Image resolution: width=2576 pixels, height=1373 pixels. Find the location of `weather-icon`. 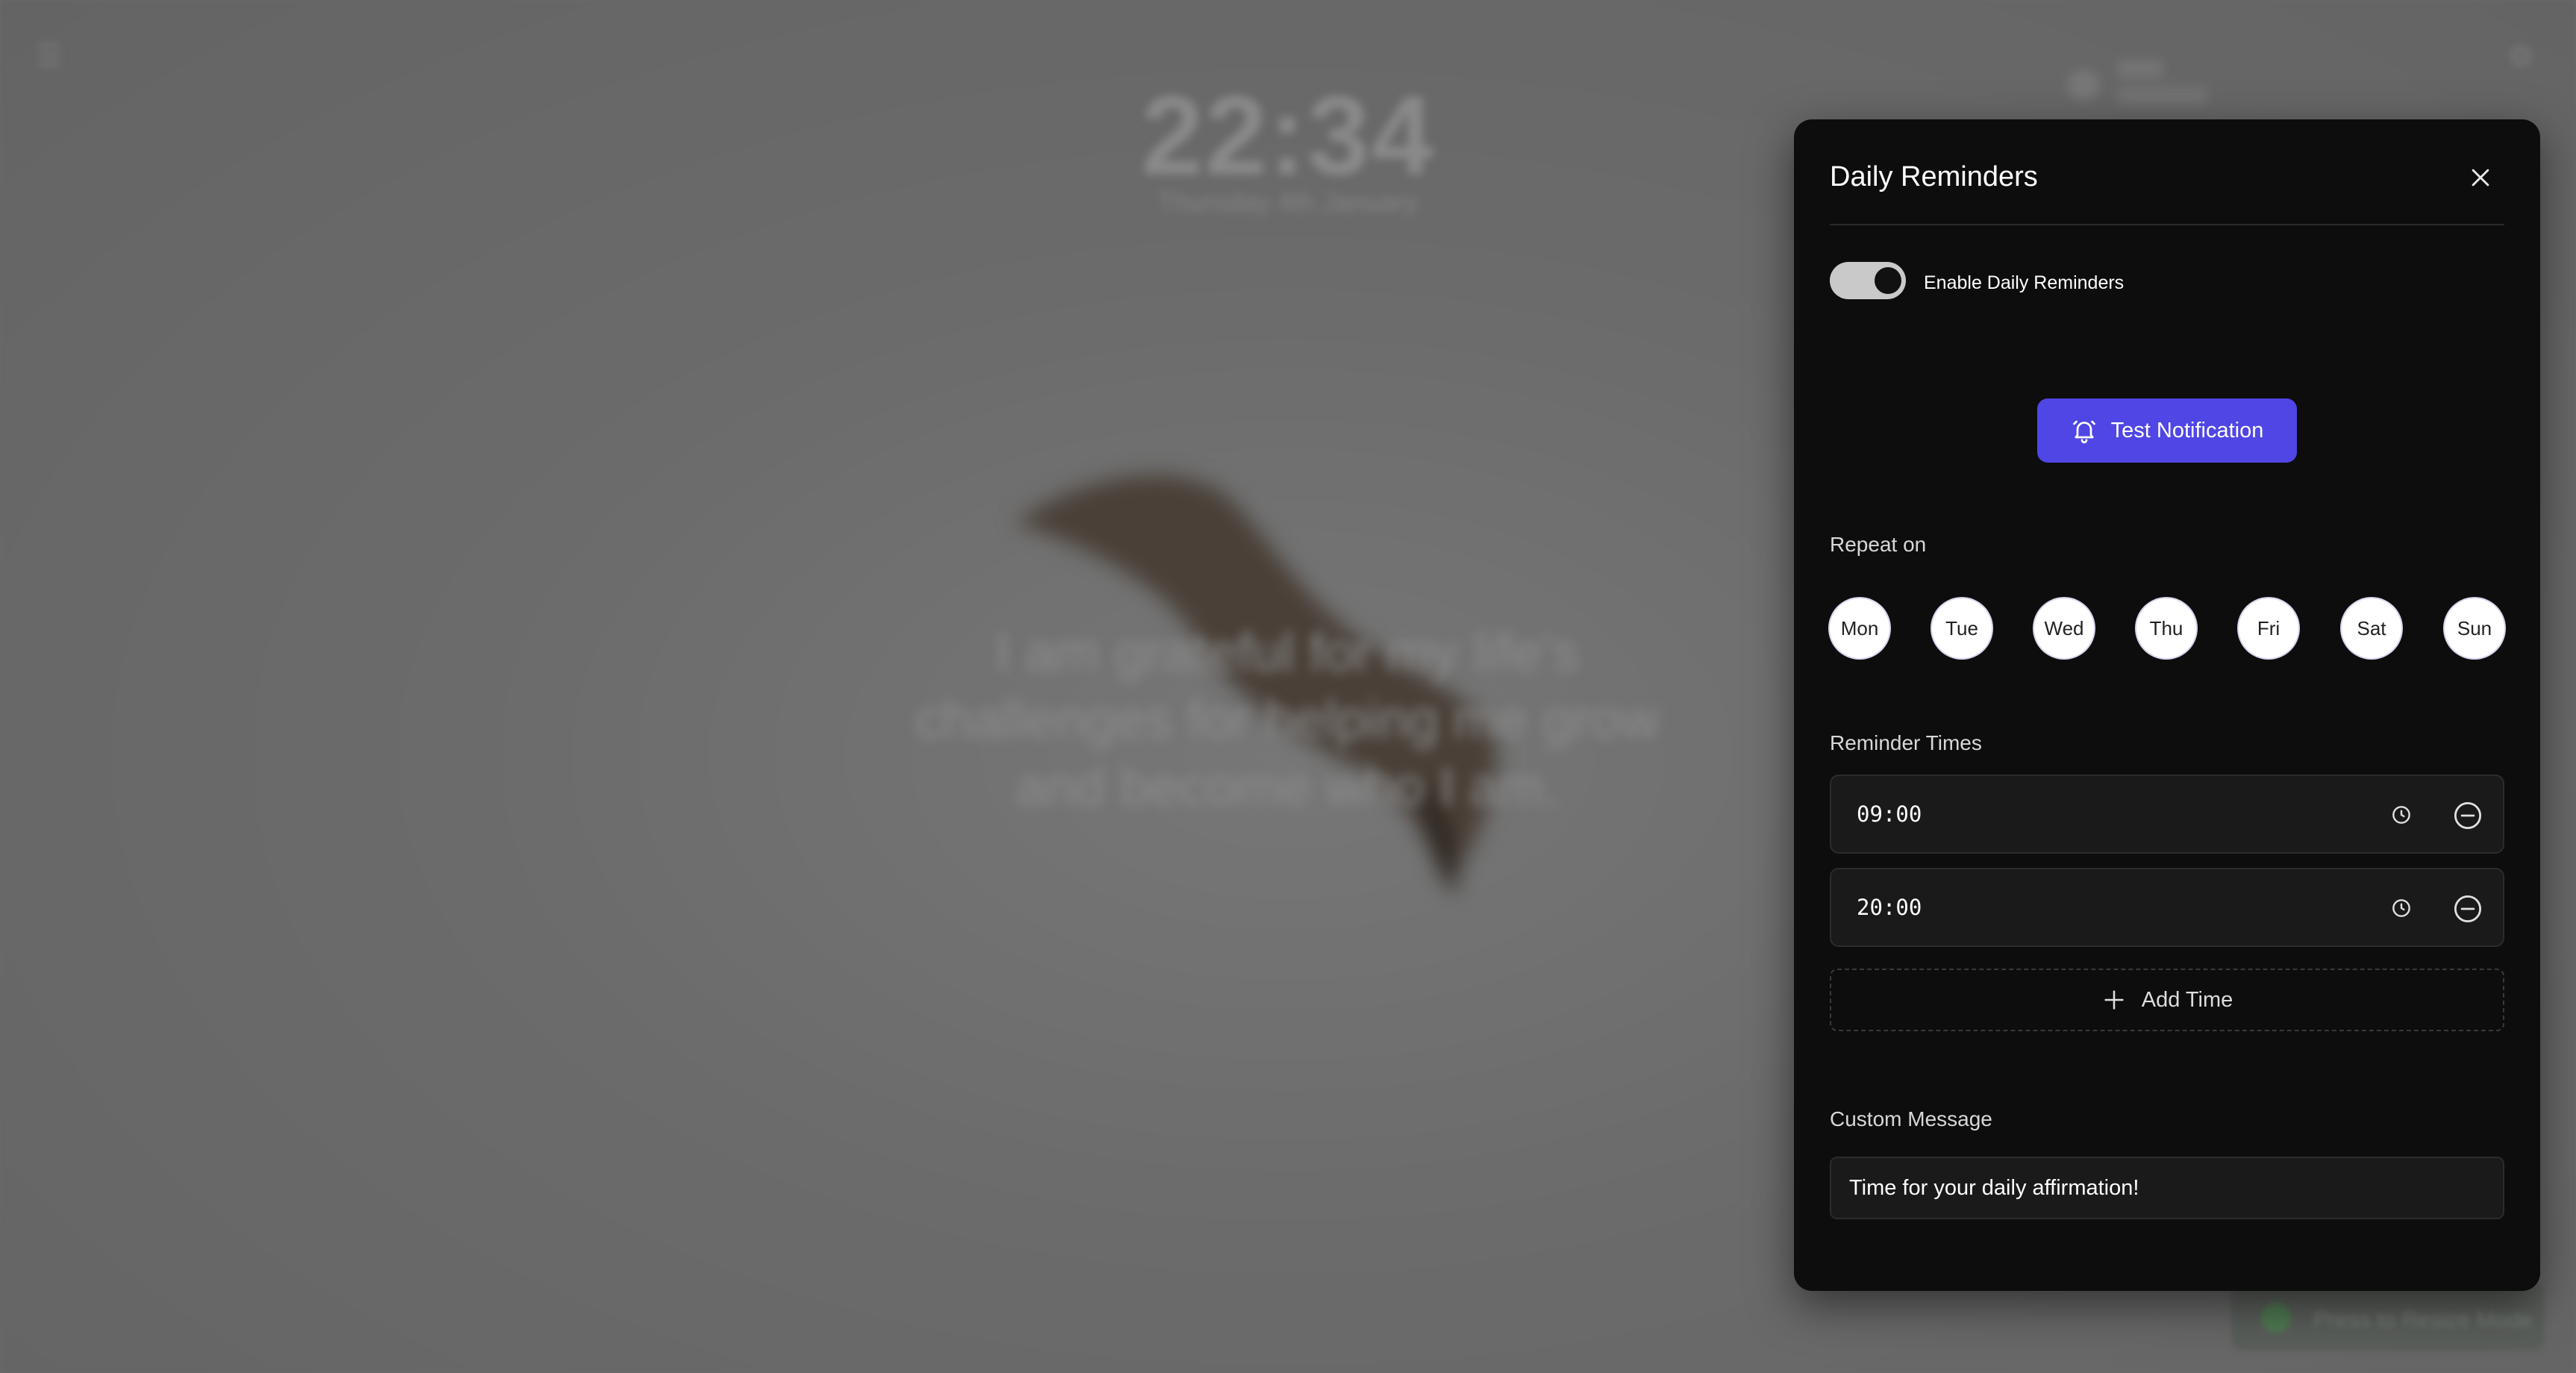

weather-icon is located at coordinates (2083, 85).